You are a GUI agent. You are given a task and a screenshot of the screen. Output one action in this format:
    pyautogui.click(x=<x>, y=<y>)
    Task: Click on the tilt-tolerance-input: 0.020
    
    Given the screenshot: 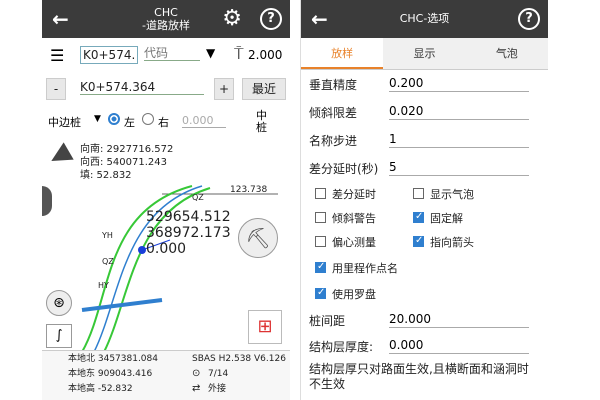 What is the action you would take?
    pyautogui.click(x=459, y=112)
    